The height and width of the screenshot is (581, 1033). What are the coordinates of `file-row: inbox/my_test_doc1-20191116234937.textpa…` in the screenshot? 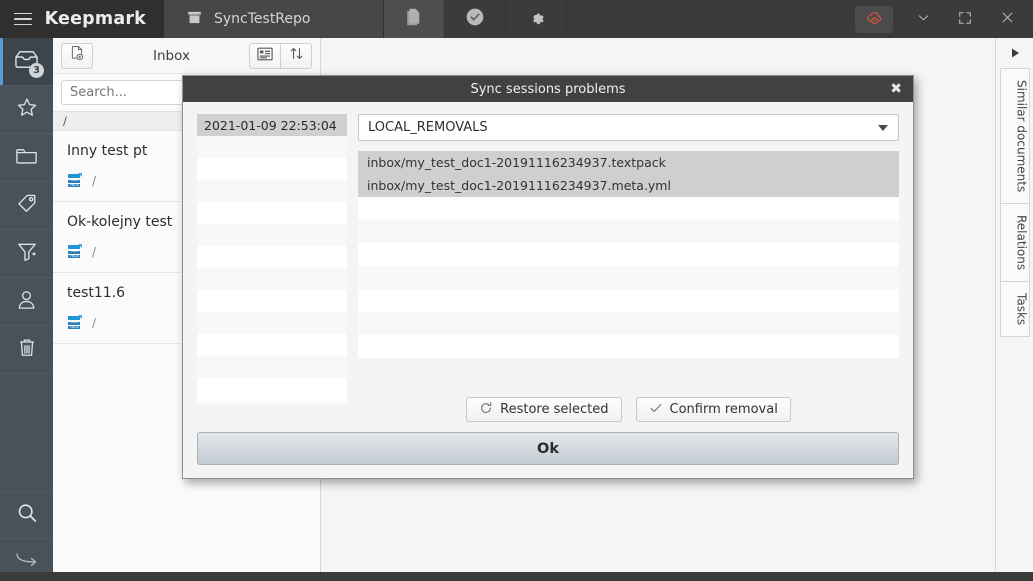 It's located at (628, 162).